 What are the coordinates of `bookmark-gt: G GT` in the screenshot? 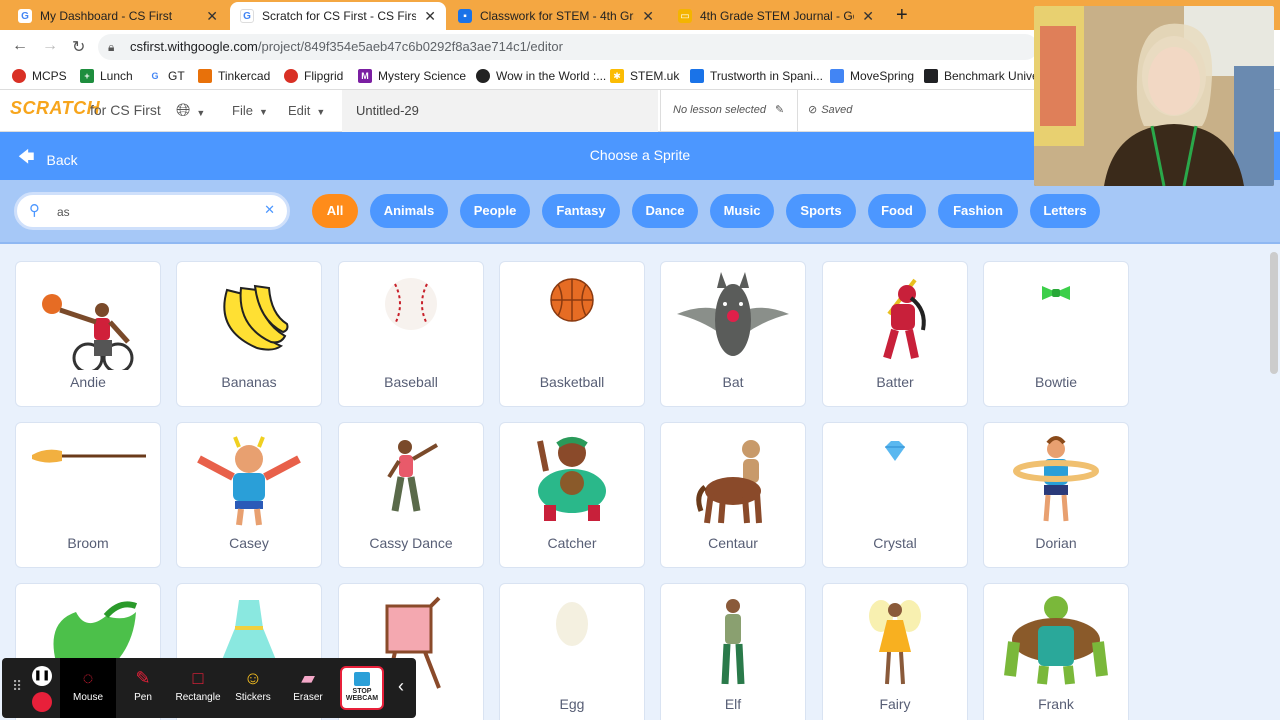 It's located at (166, 76).